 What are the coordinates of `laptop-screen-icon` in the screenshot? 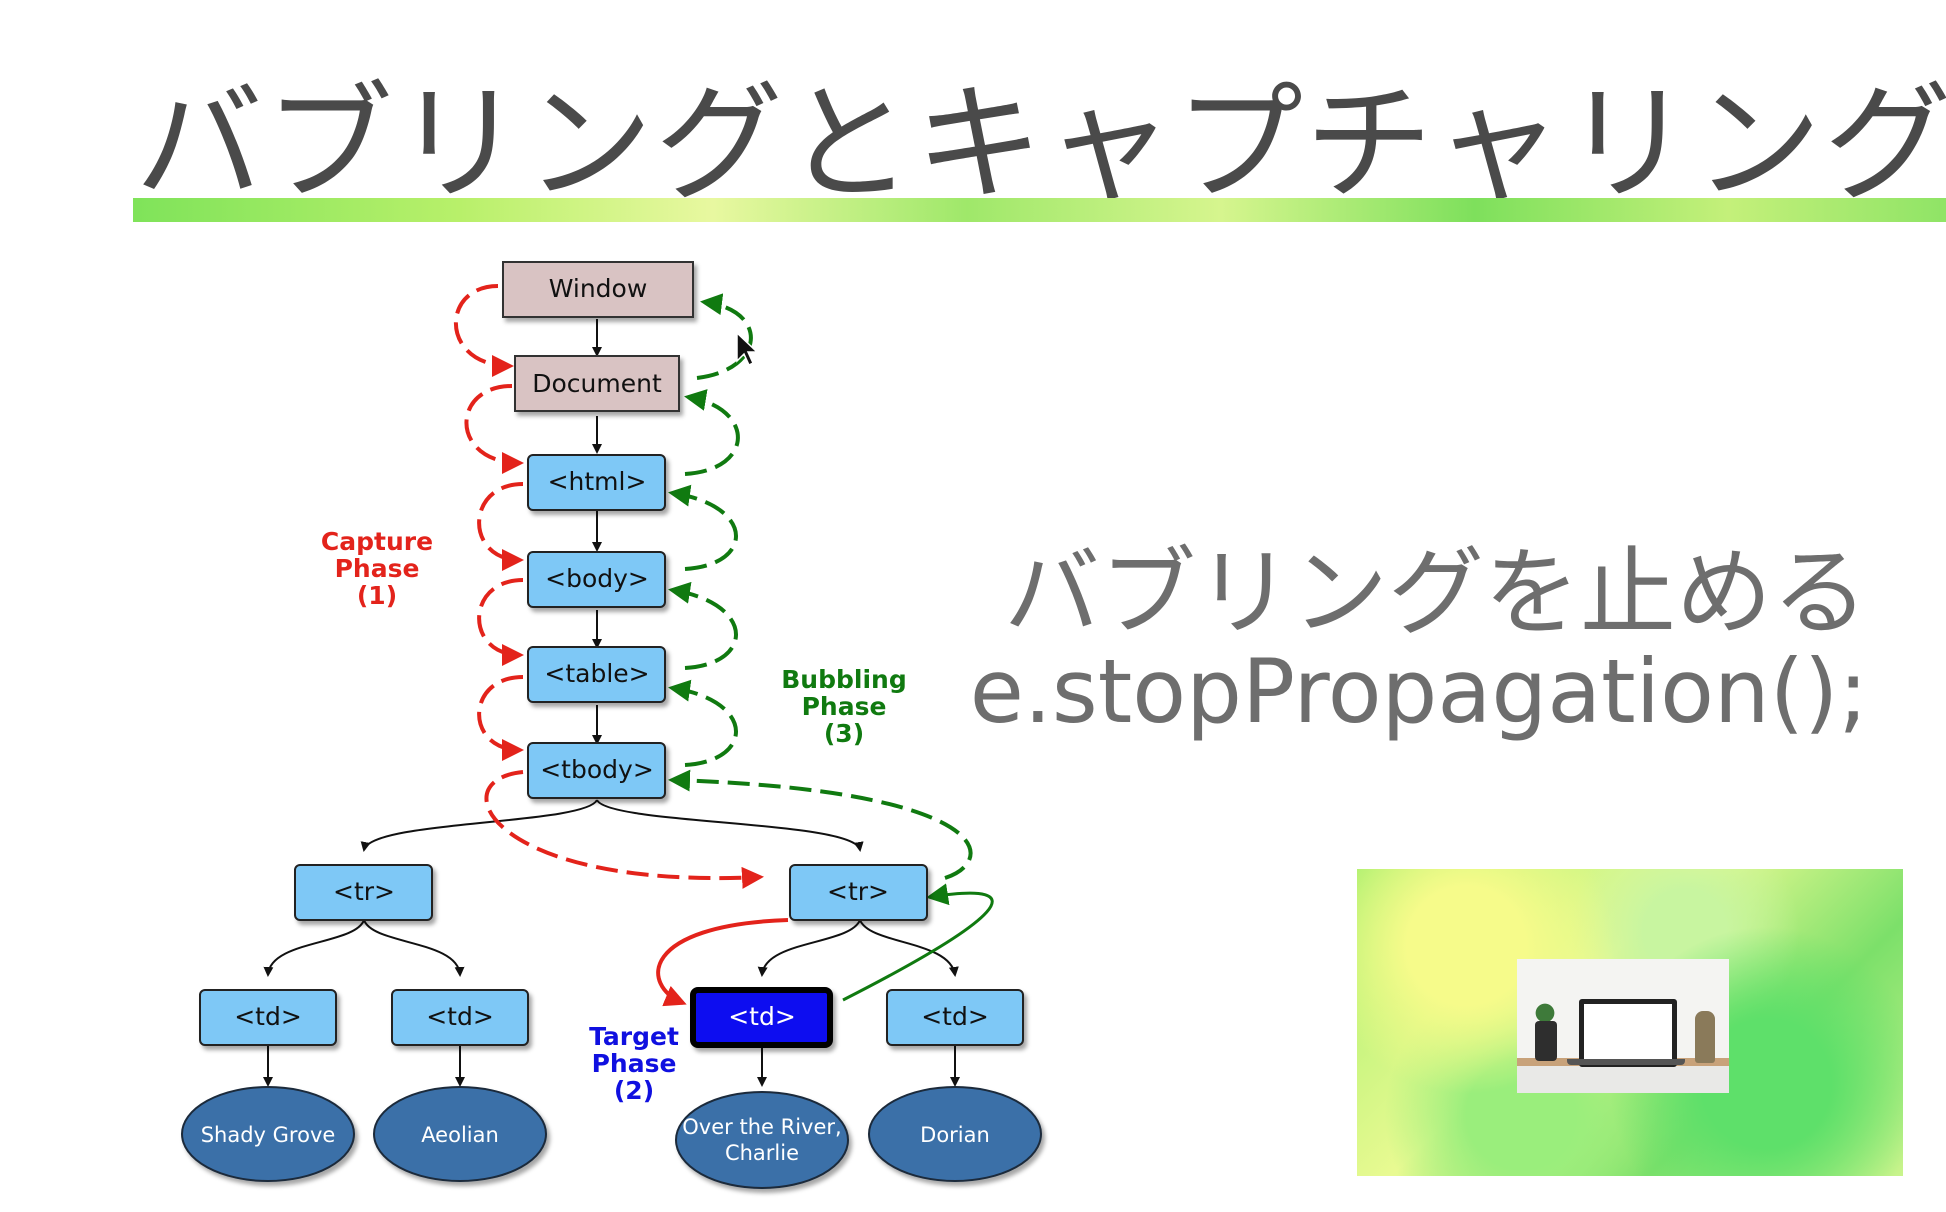 It's located at (1628, 1033).